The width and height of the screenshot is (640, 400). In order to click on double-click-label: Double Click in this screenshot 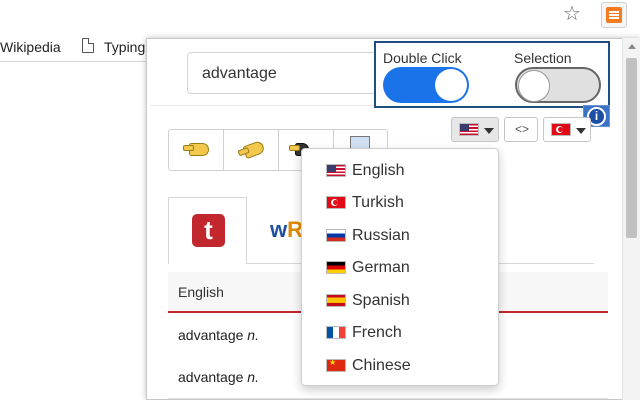, I will do `click(422, 58)`.